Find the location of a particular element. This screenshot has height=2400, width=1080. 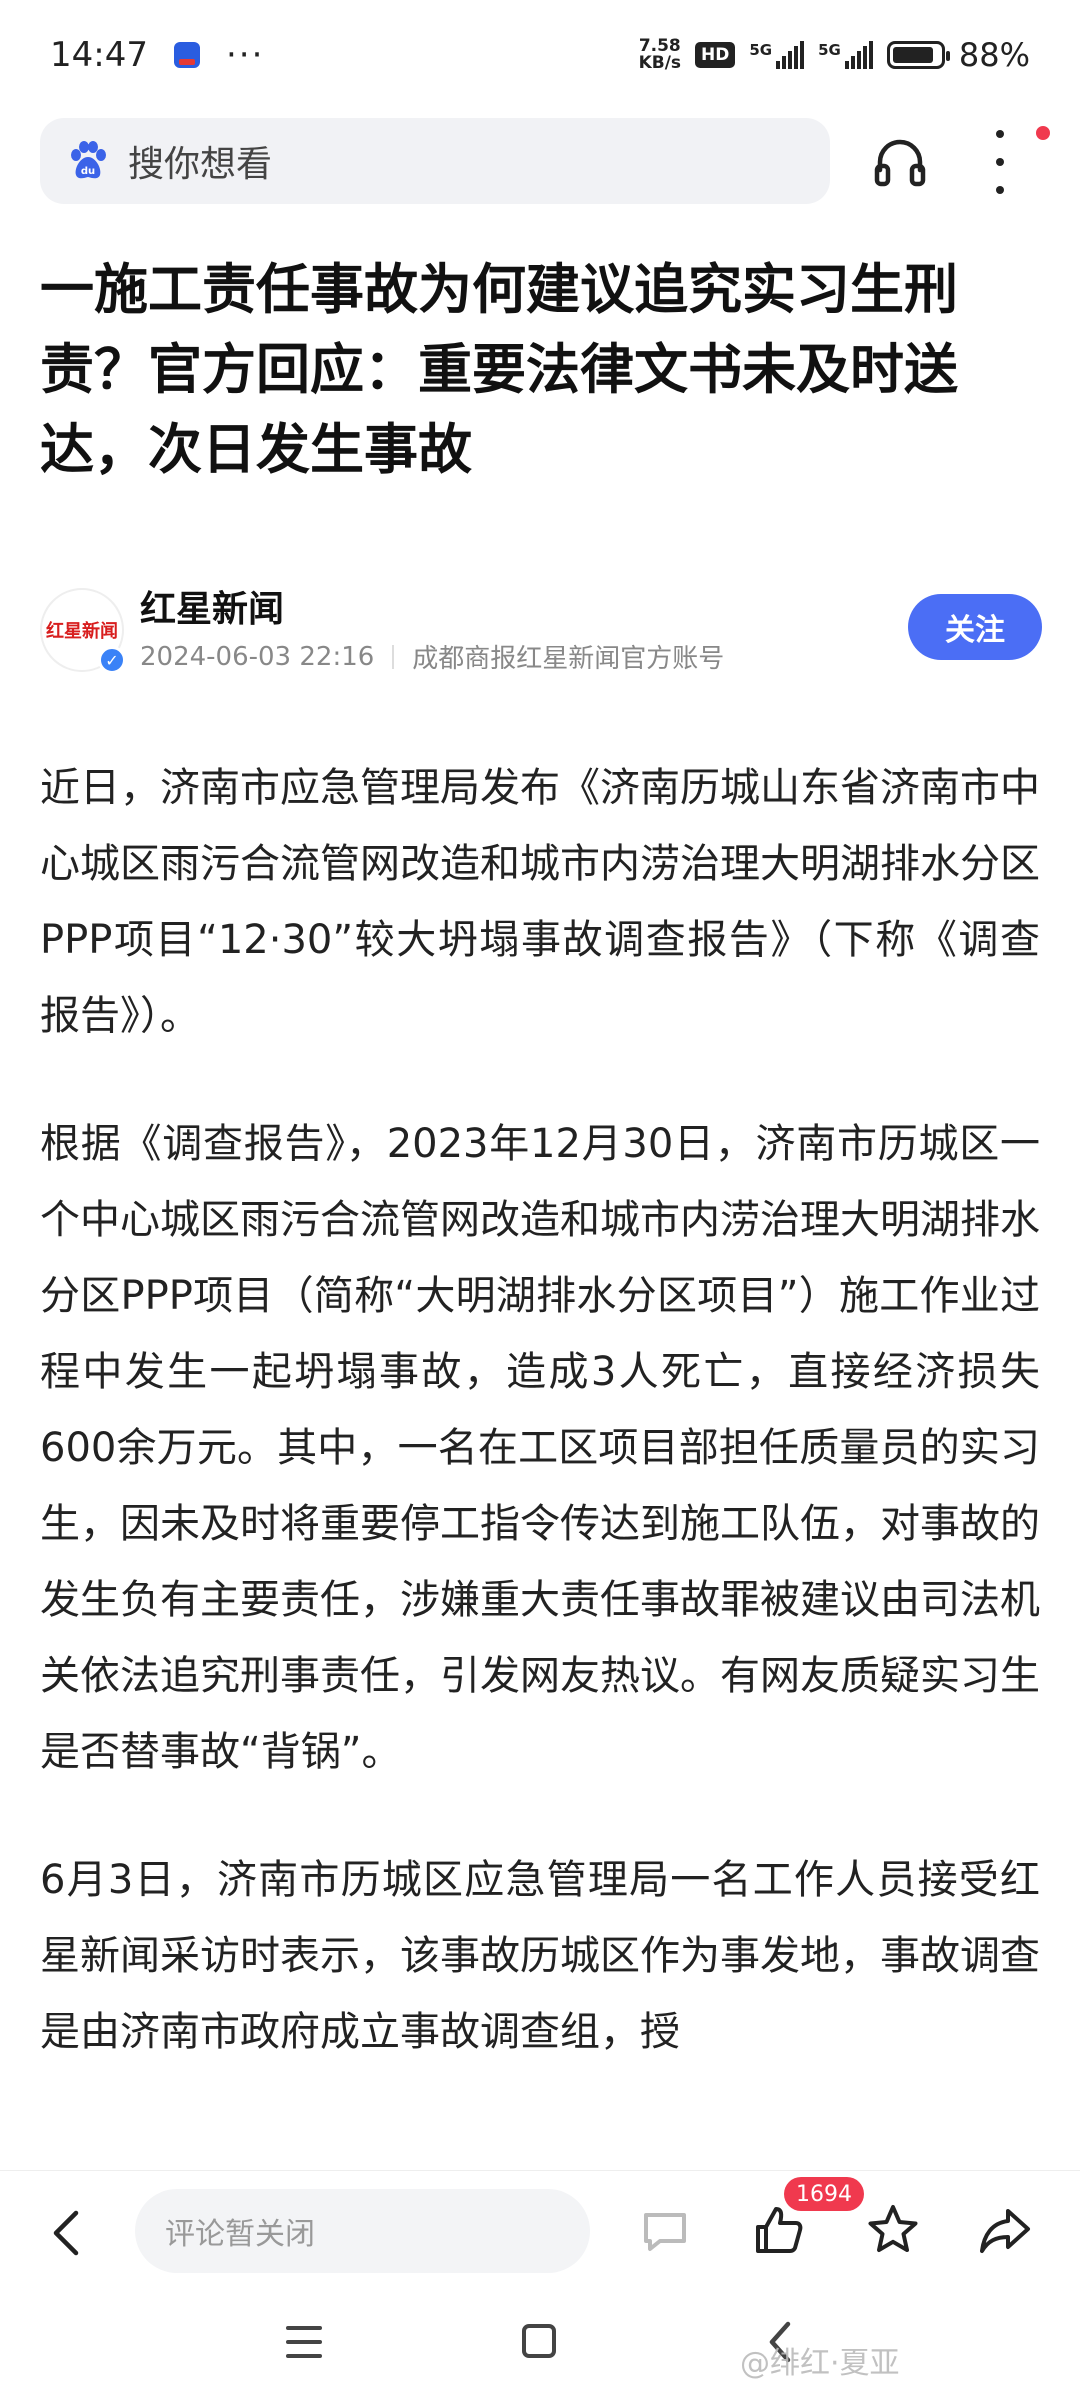

back-arrow-icon is located at coordinates (66, 2233).